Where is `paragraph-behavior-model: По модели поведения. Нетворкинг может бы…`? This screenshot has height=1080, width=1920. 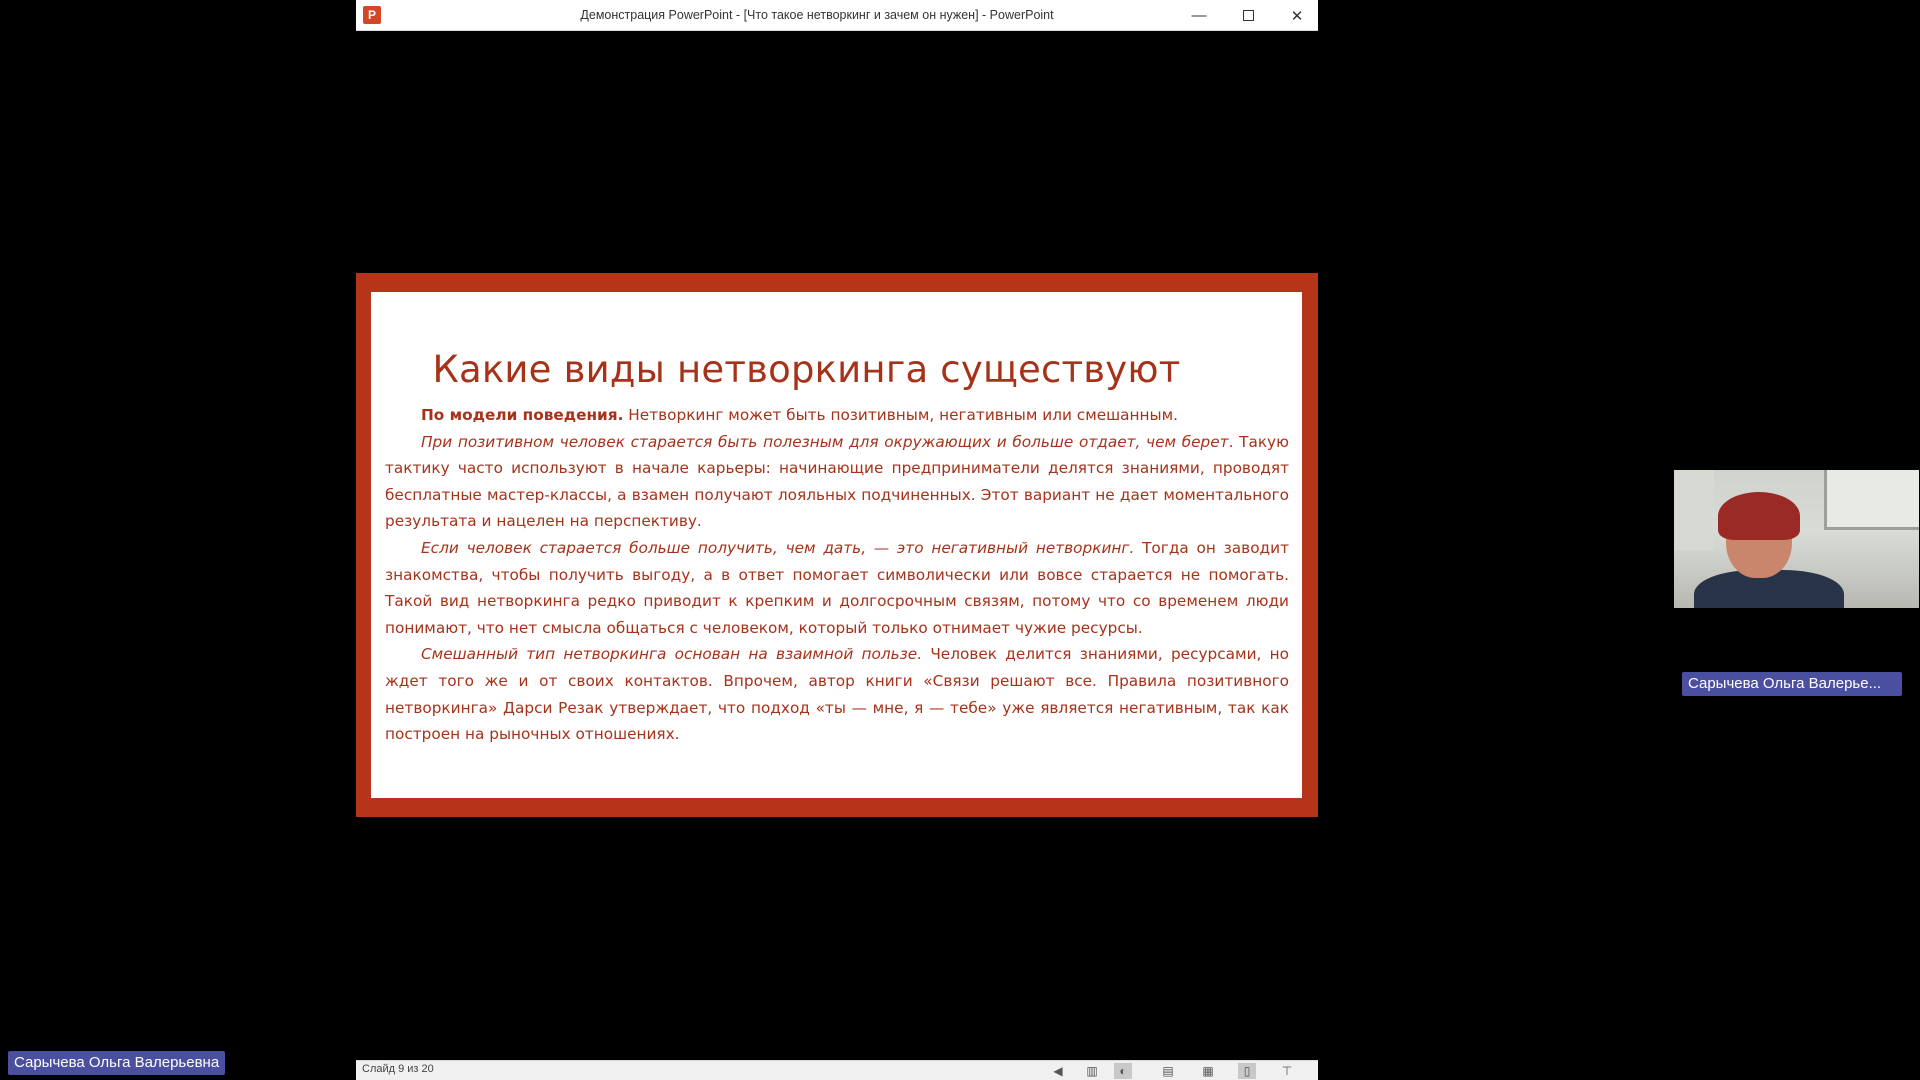
paragraph-behavior-model: По модели поведения. Нетворкинг может бы… is located at coordinates (837, 415).